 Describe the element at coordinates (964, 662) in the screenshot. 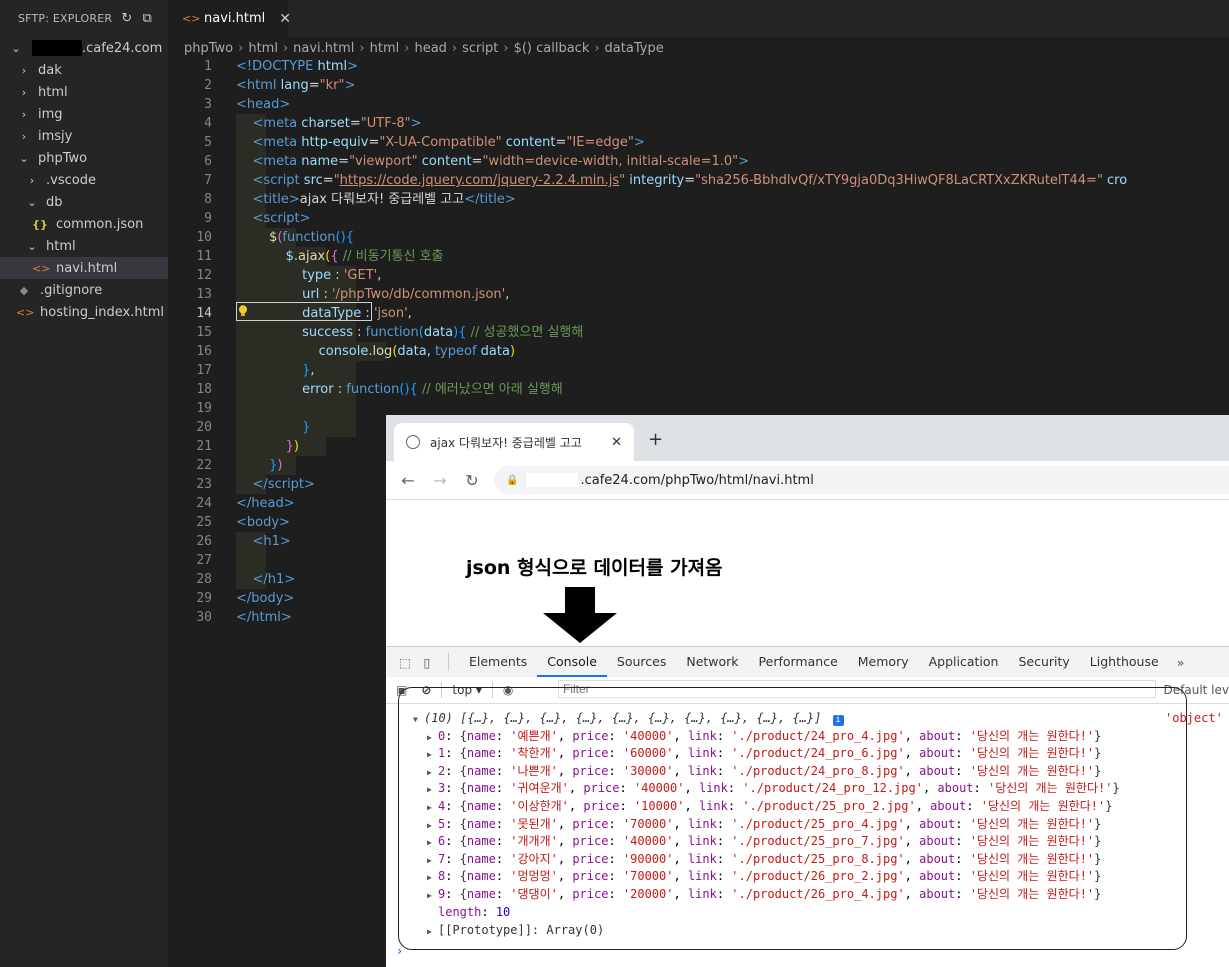

I see `tab-application: Application` at that location.